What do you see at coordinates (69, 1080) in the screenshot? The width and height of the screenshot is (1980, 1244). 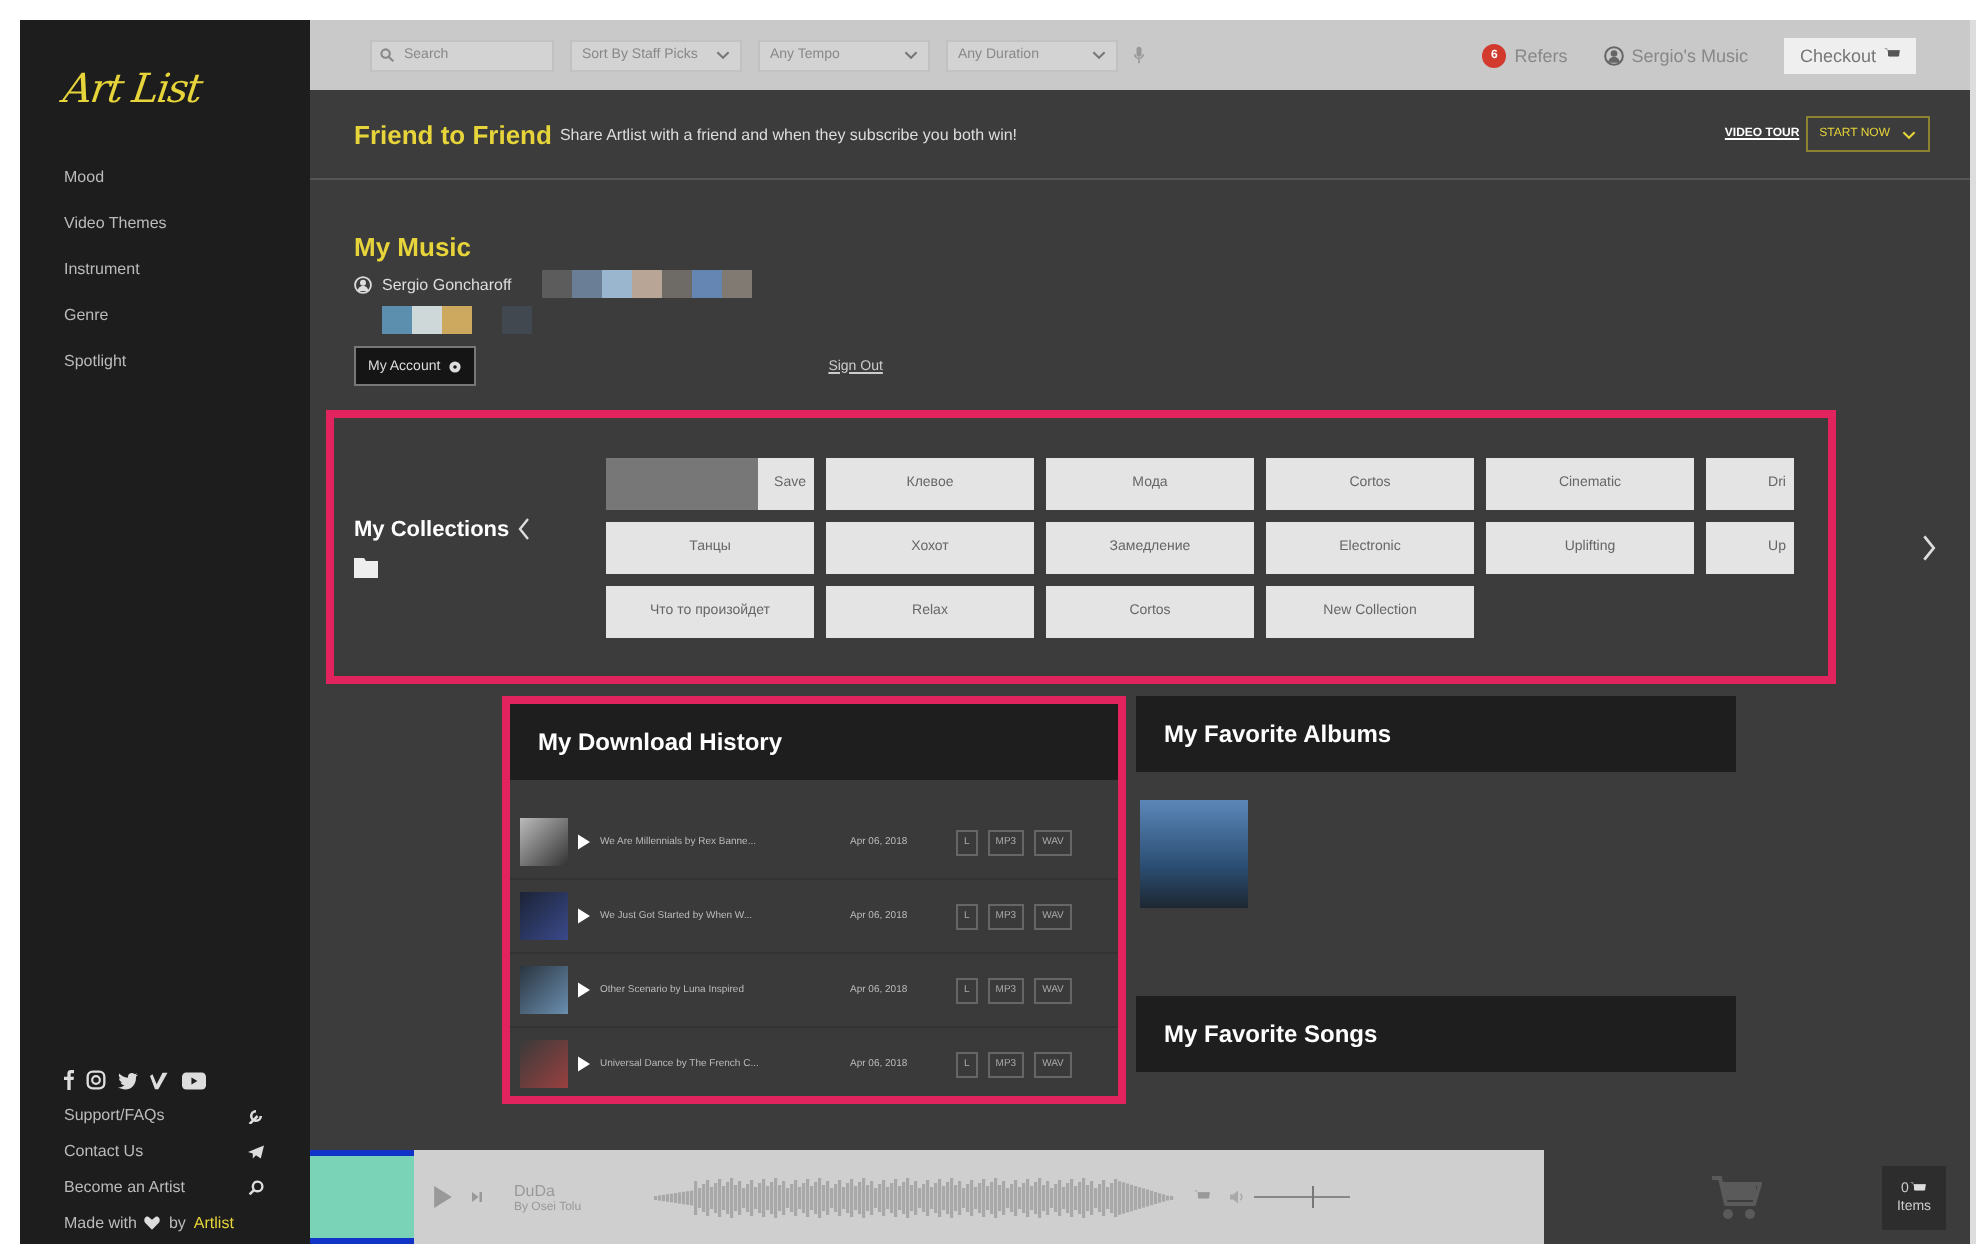 I see `facebook-icon` at bounding box center [69, 1080].